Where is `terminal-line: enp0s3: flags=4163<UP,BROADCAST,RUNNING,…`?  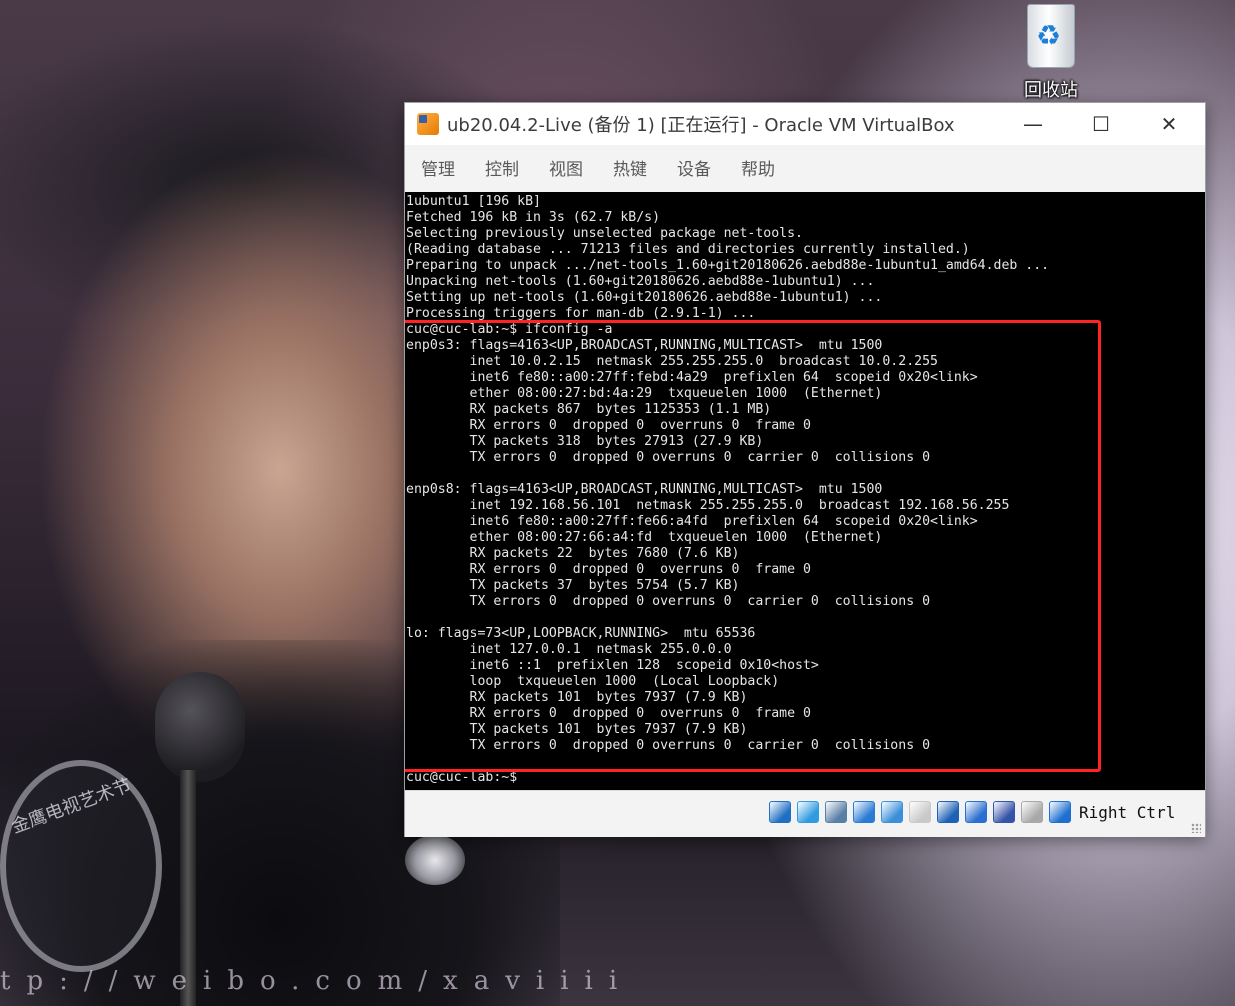 terminal-line: enp0s3: flags=4163<UP,BROADCAST,RUNNING,… is located at coordinates (644, 345).